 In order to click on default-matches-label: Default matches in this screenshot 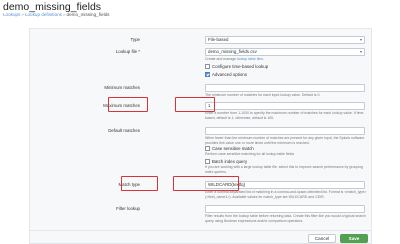, I will do `click(124, 130)`.